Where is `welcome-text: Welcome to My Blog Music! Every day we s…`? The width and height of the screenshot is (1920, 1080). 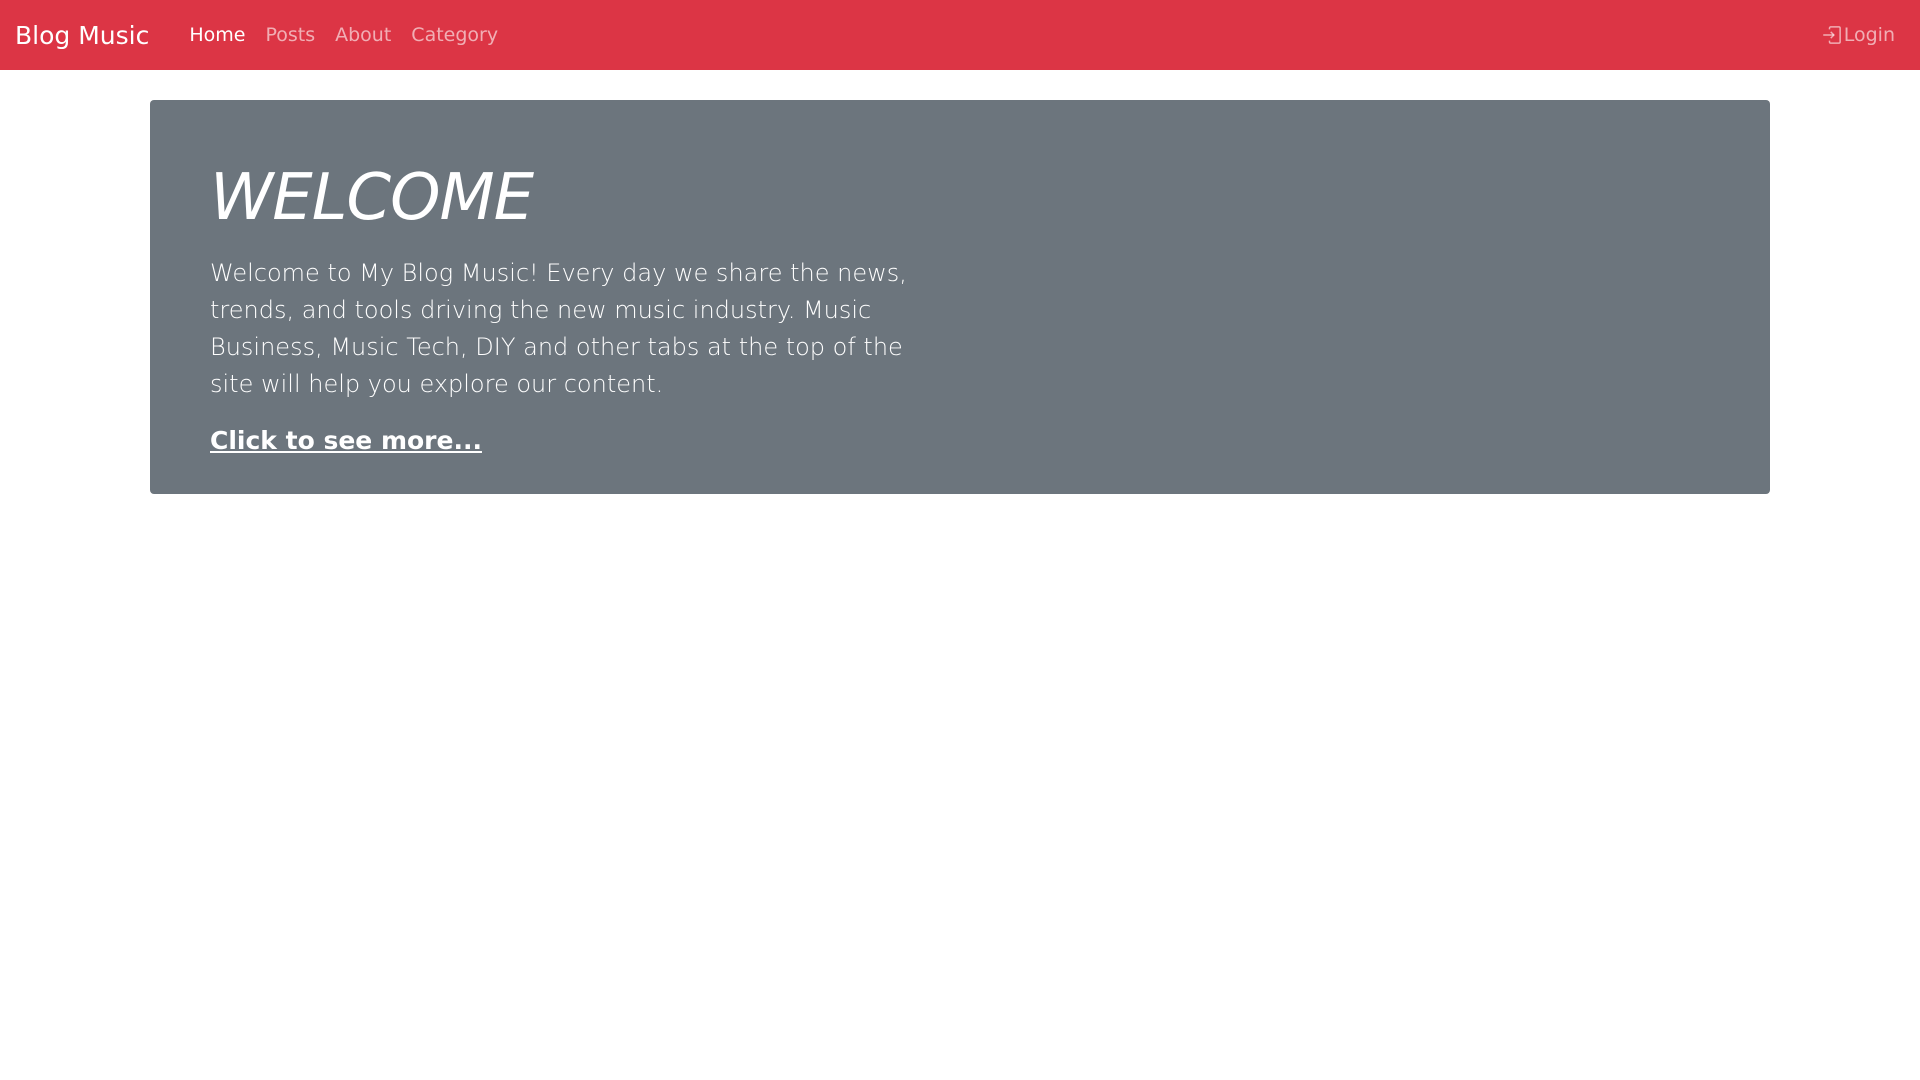 welcome-text: Welcome to My Blog Music! Every day we s… is located at coordinates (558, 328).